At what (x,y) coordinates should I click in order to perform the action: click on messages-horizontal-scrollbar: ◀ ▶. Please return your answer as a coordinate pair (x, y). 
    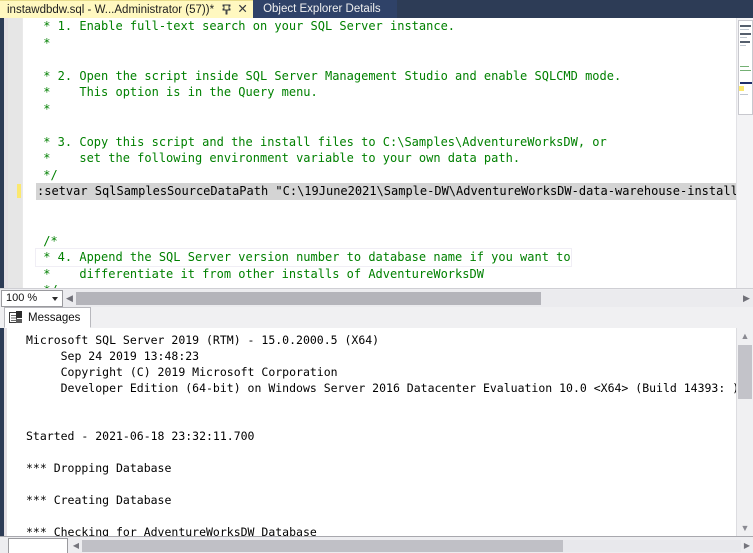
    Looking at the image, I should click on (411, 545).